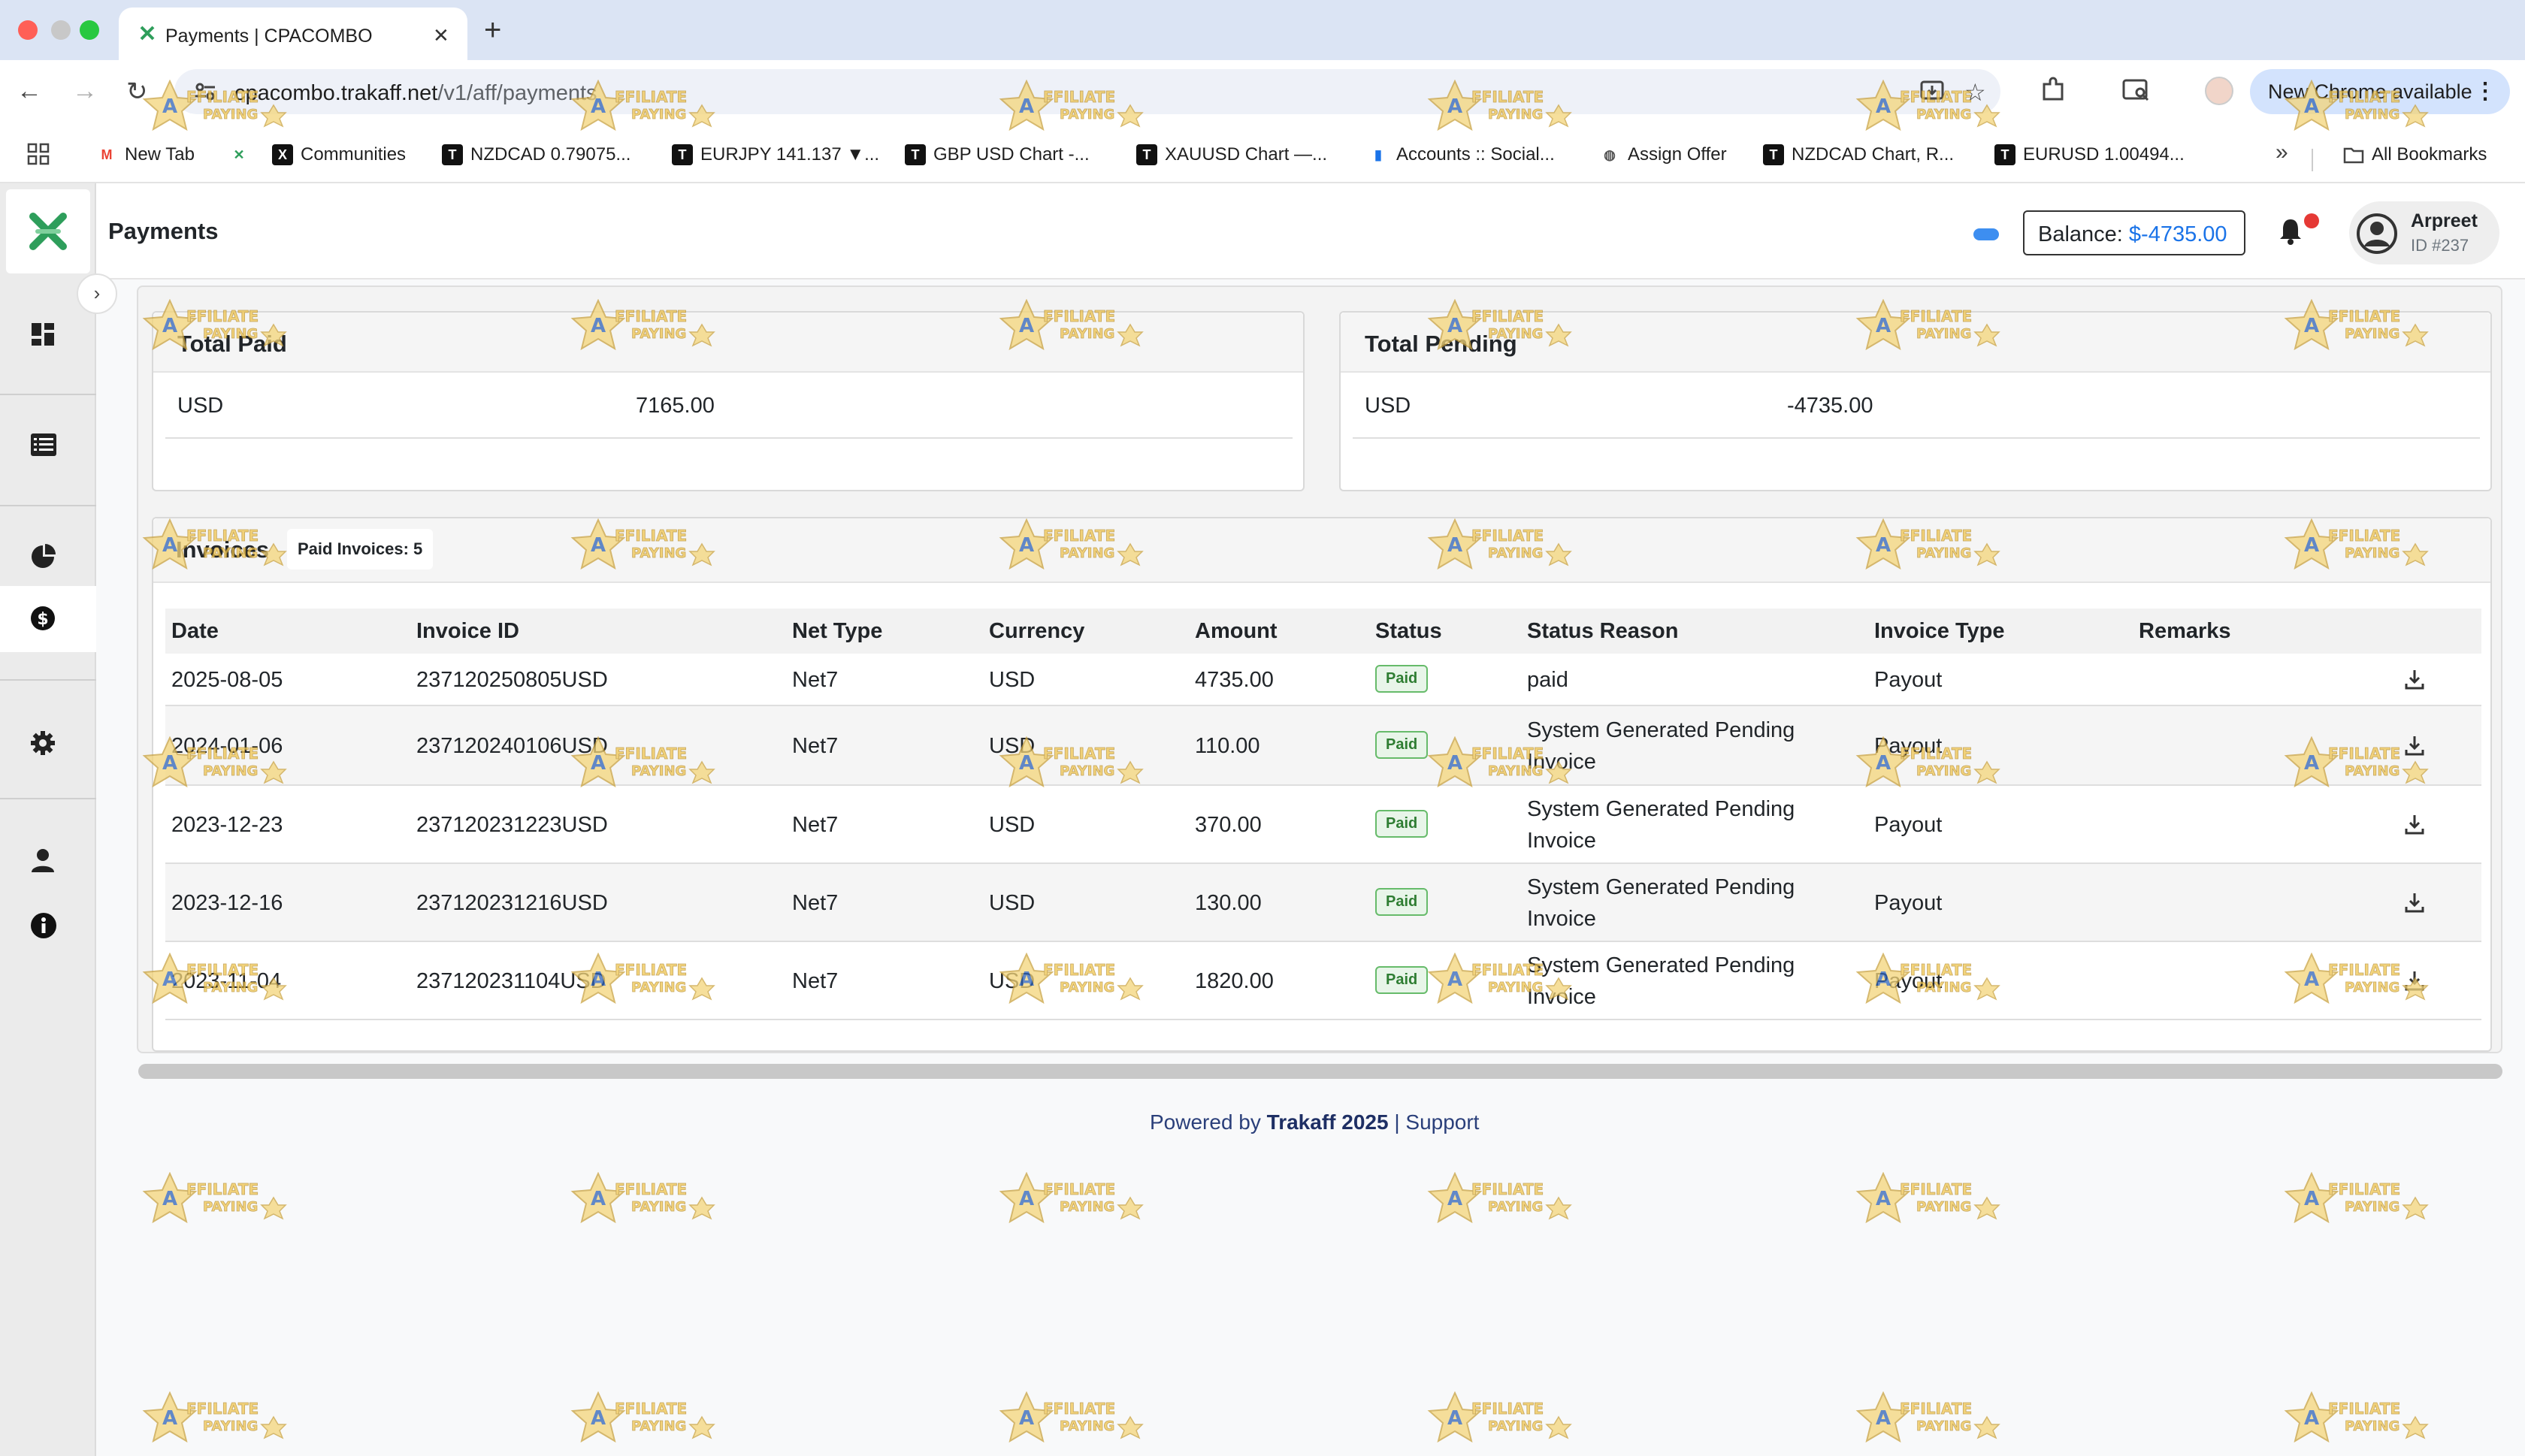 Image resolution: width=2525 pixels, height=1456 pixels. I want to click on gear-icon, so click(43, 743).